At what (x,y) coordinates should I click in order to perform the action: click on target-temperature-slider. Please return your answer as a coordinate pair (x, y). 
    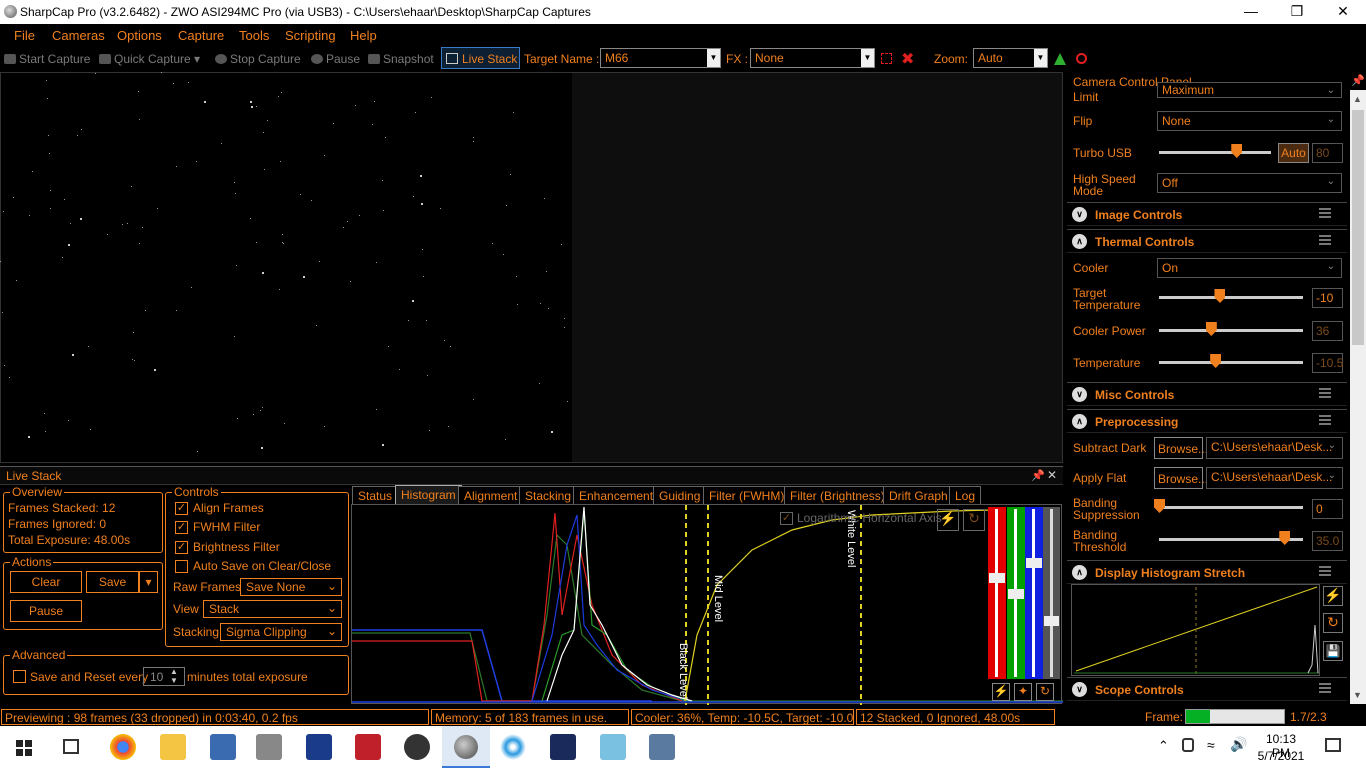
    Looking at the image, I should click on (1231, 297).